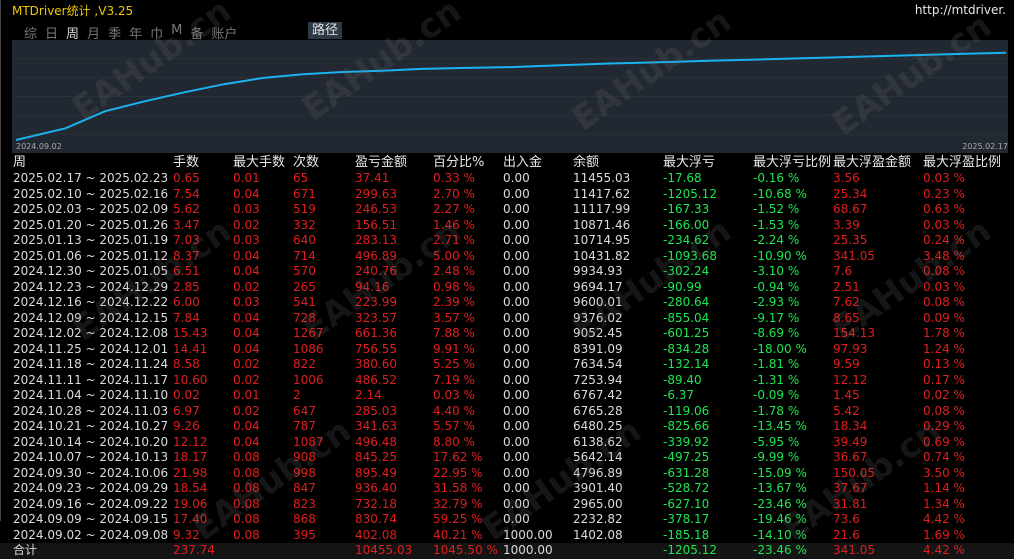 The height and width of the screenshot is (559, 1014). I want to click on table-cell: 732.18, so click(376, 503).